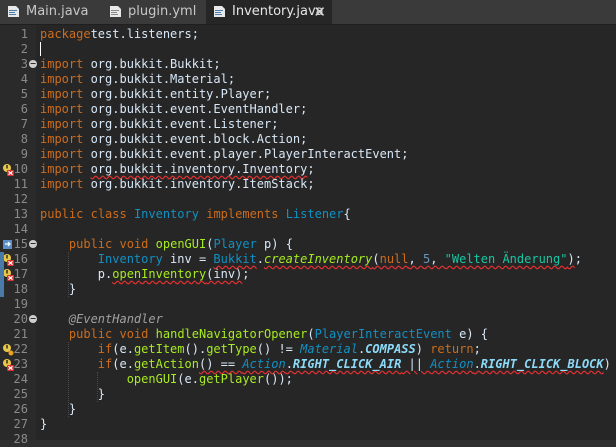 The image size is (616, 447). I want to click on code-text: import org.bukkit.inventory.Inventory;, so click(177, 169).